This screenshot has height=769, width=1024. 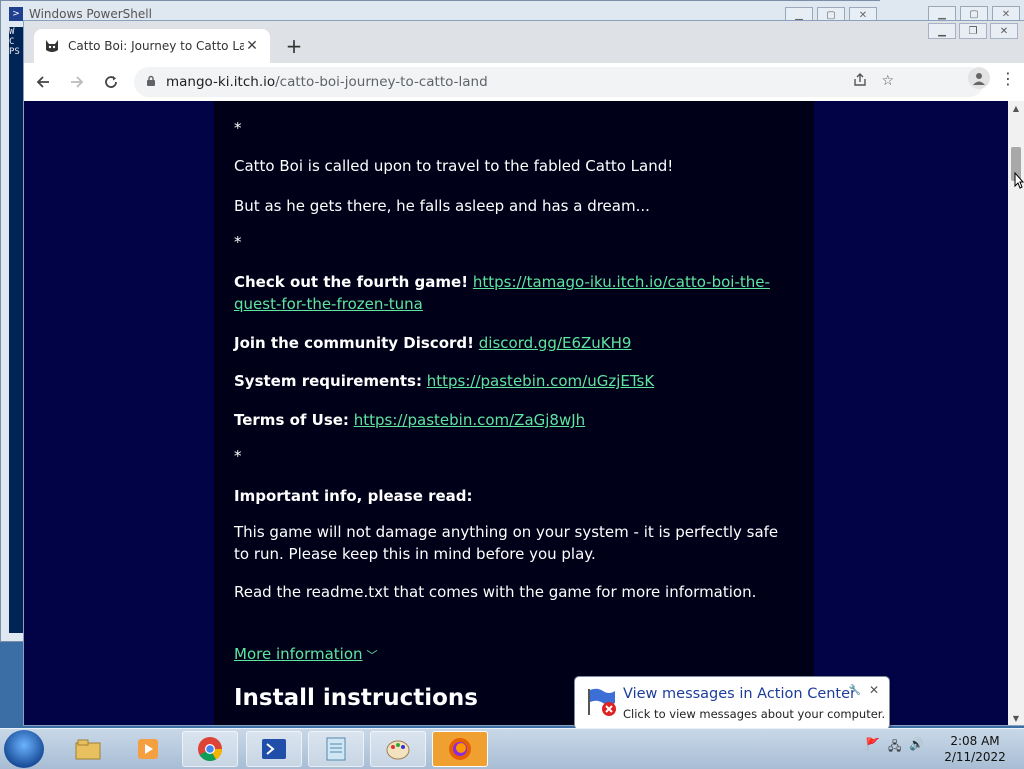 What do you see at coordinates (294, 46) in the screenshot?
I see `new-tab-button: +` at bounding box center [294, 46].